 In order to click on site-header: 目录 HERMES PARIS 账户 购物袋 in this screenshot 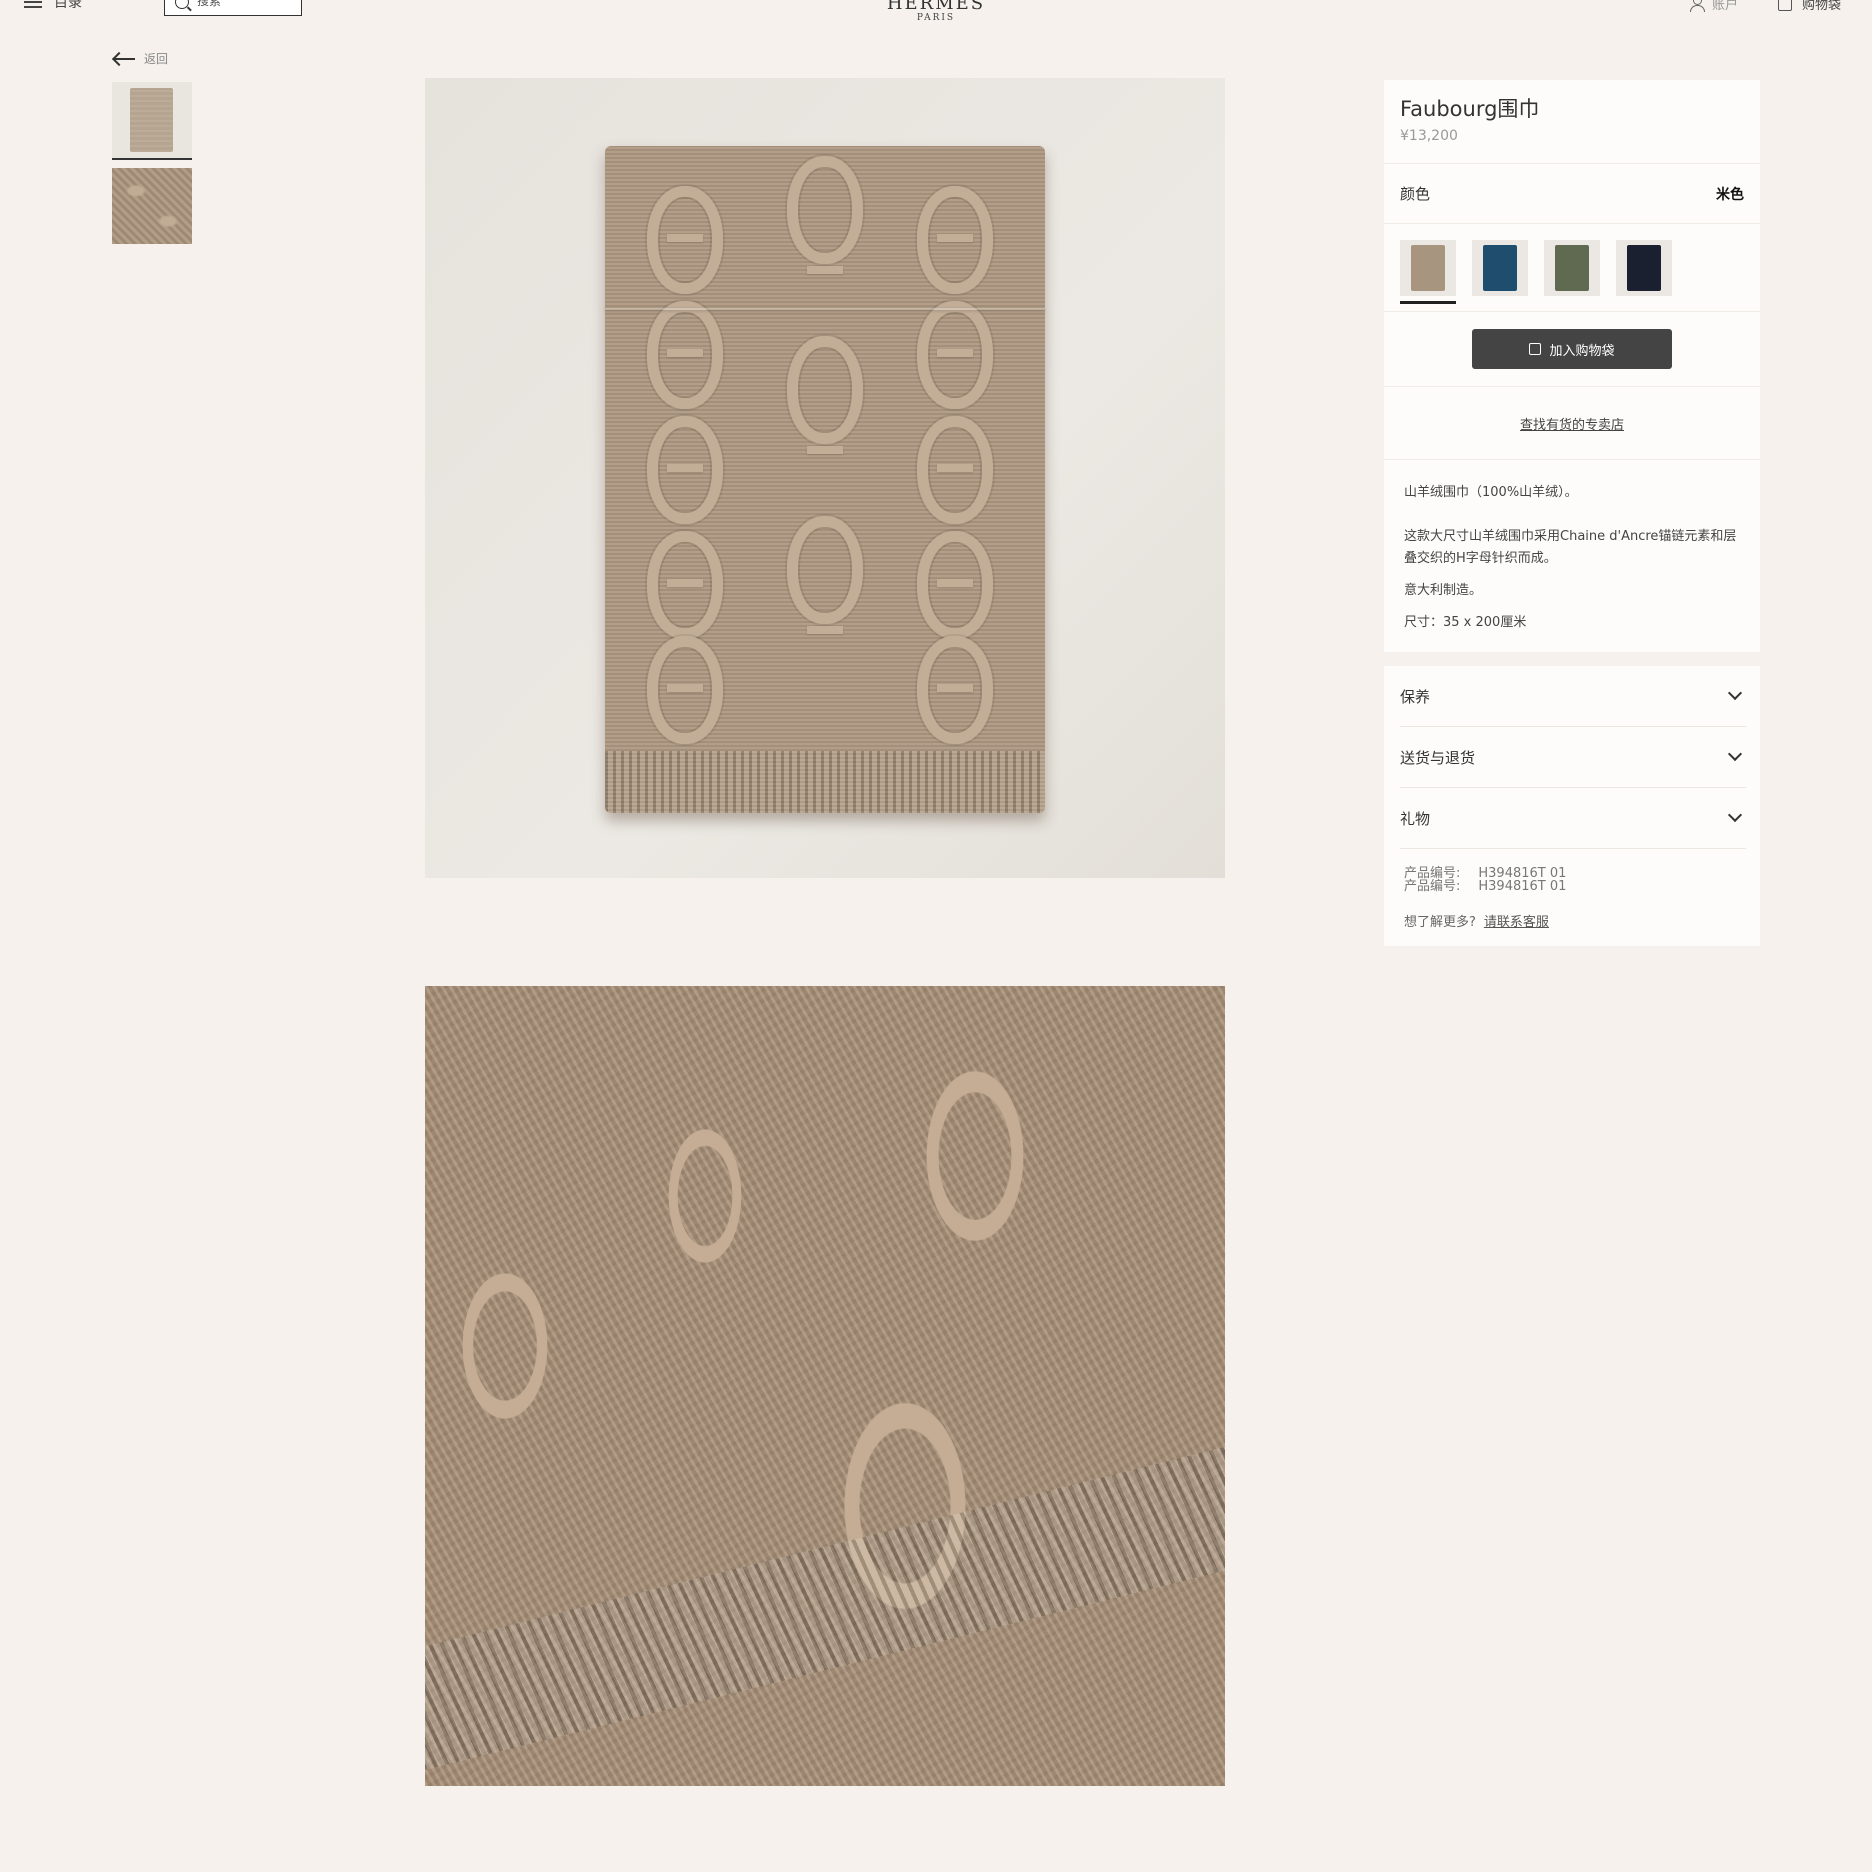, I will do `click(936, 15)`.